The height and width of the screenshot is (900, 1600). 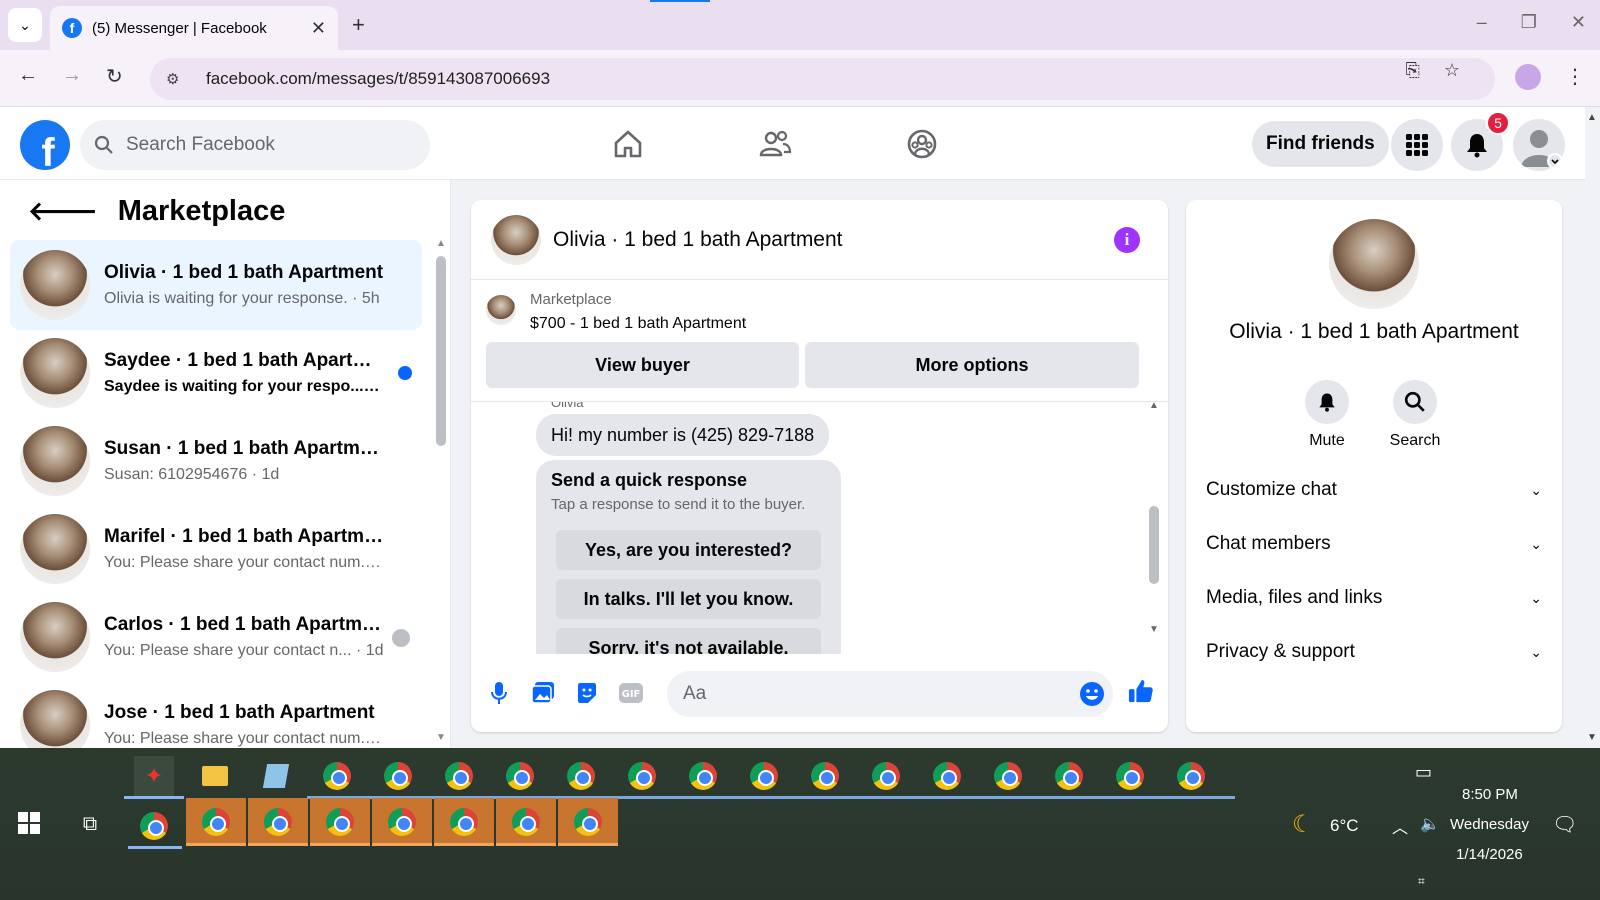 I want to click on chat-members-row: Chat members ⌄, so click(x=1374, y=544).